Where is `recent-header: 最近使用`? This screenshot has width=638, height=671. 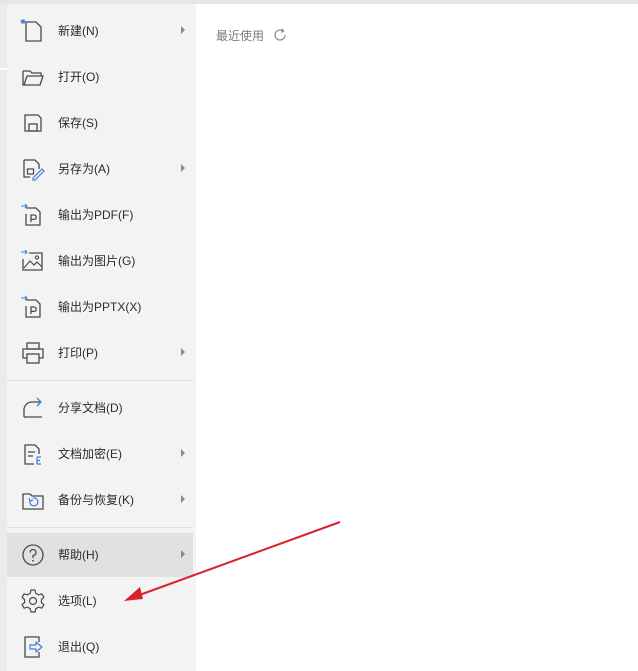
recent-header: 最近使用 is located at coordinates (252, 35).